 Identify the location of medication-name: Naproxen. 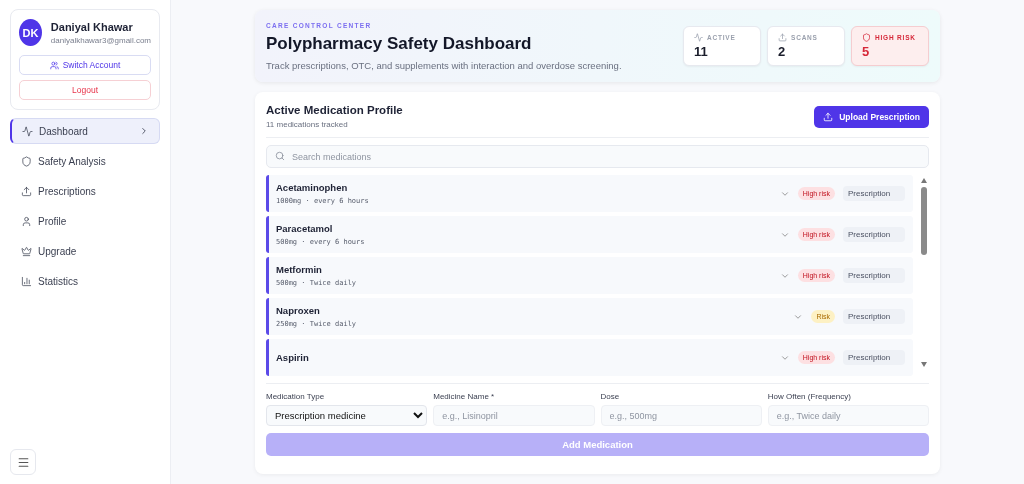
(298, 310).